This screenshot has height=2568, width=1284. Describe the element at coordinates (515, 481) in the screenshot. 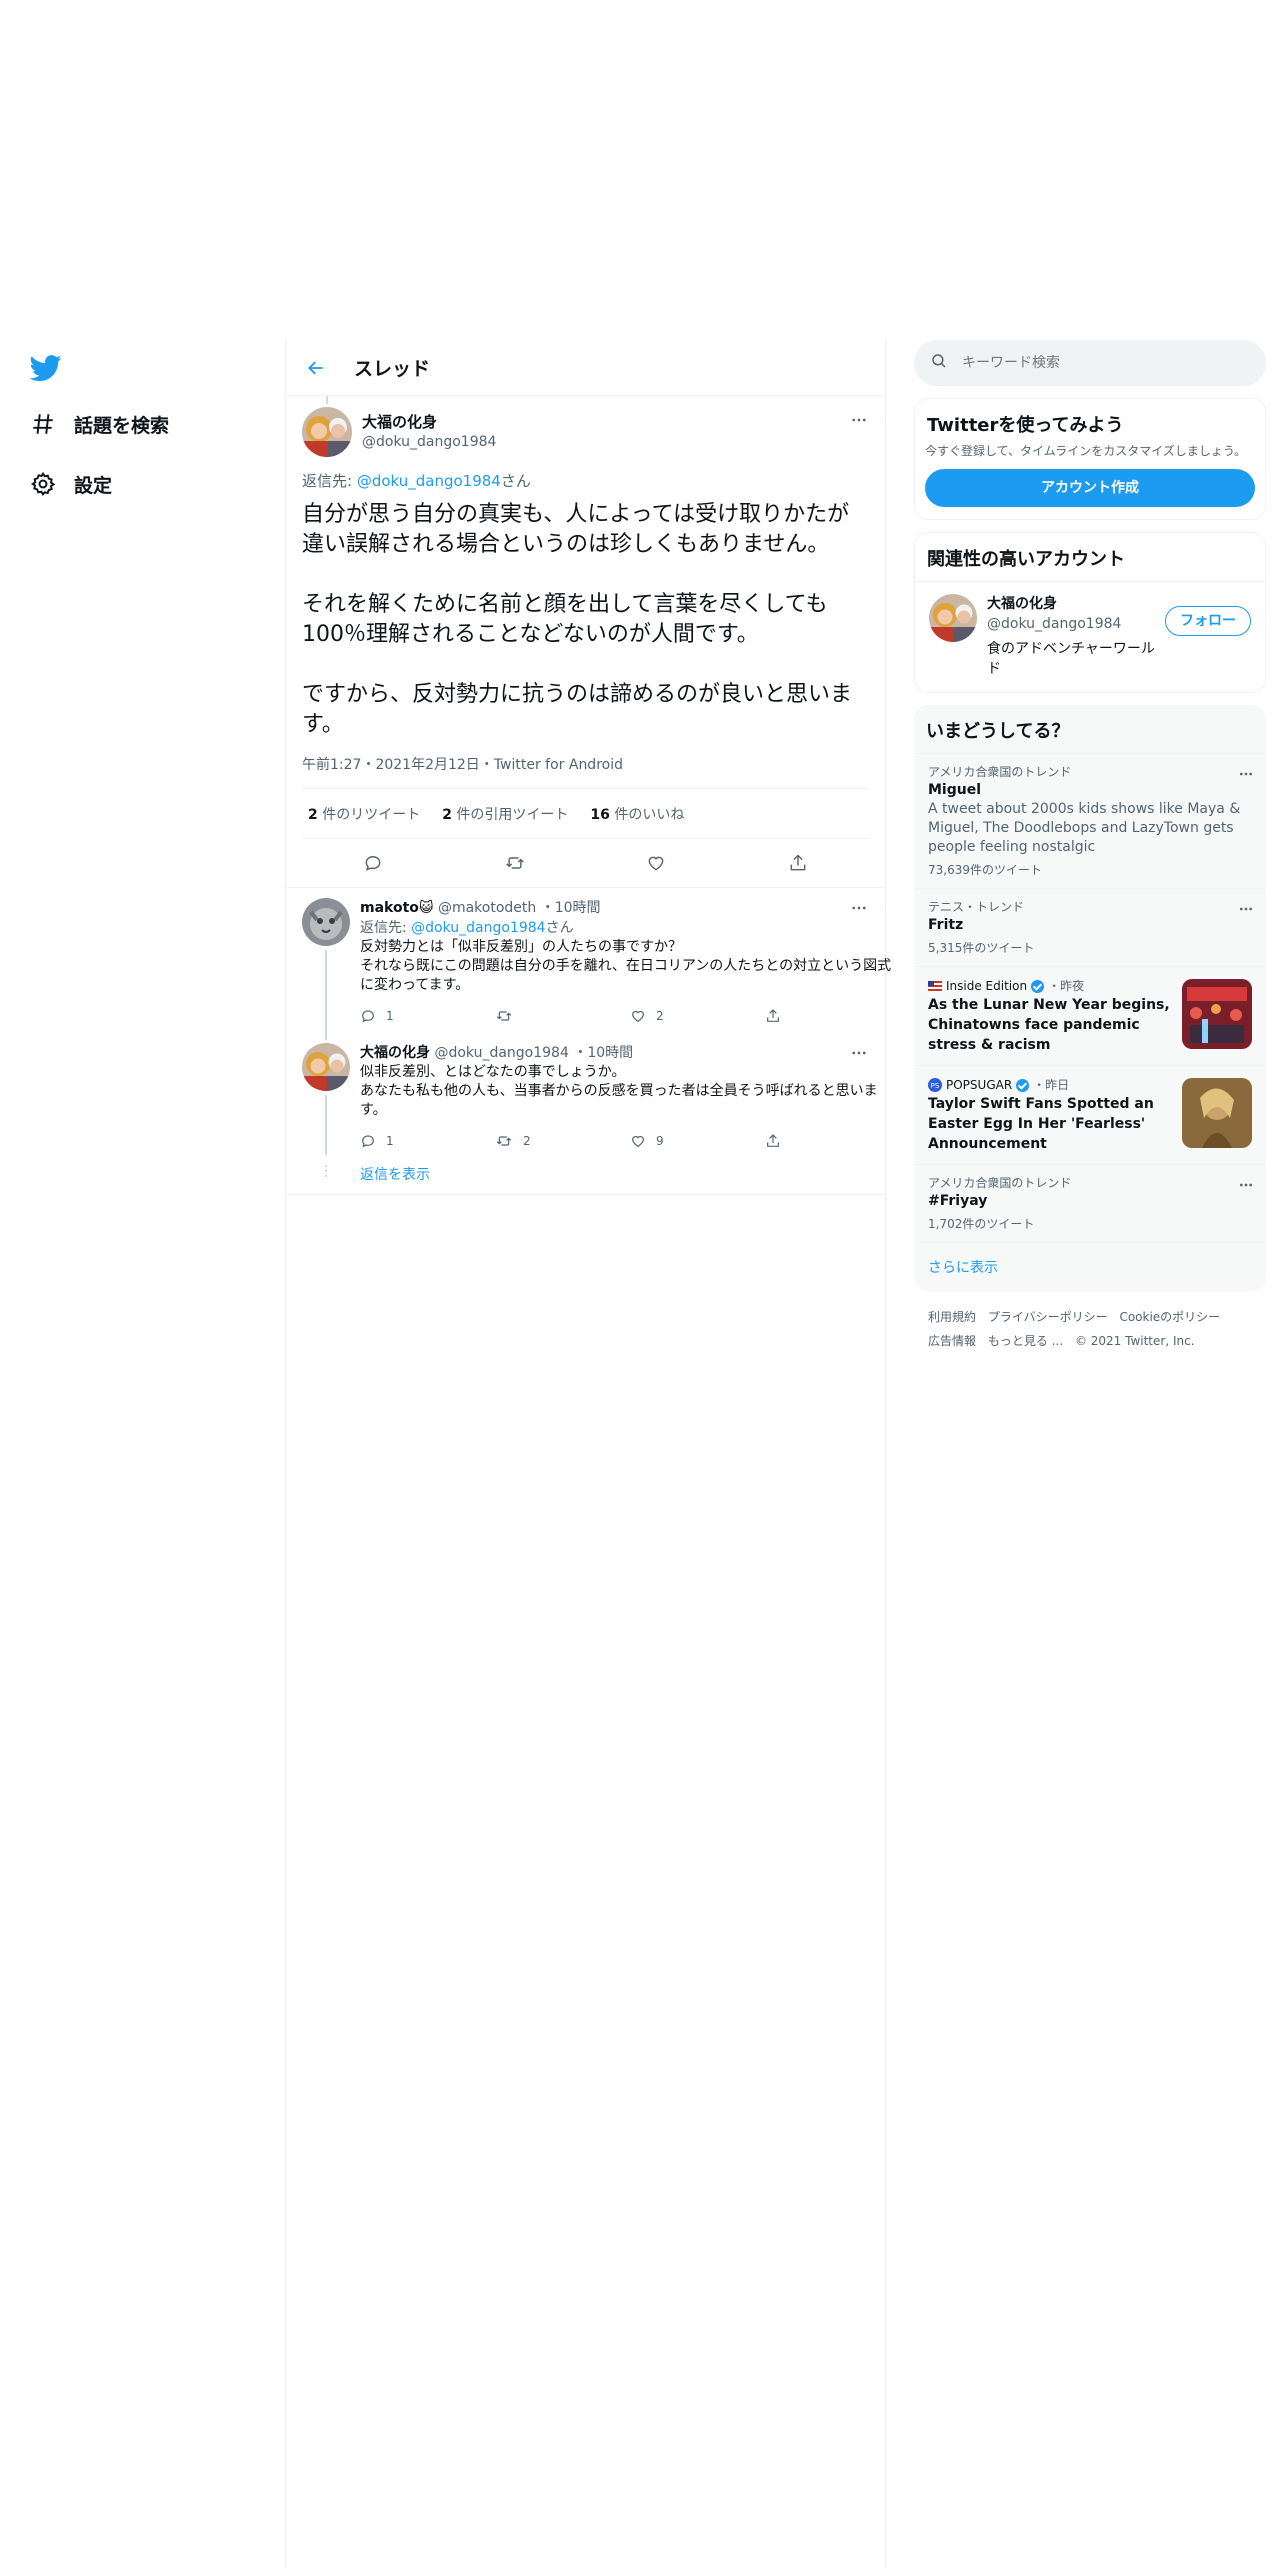

I see `reply-to-suffix: さん` at that location.